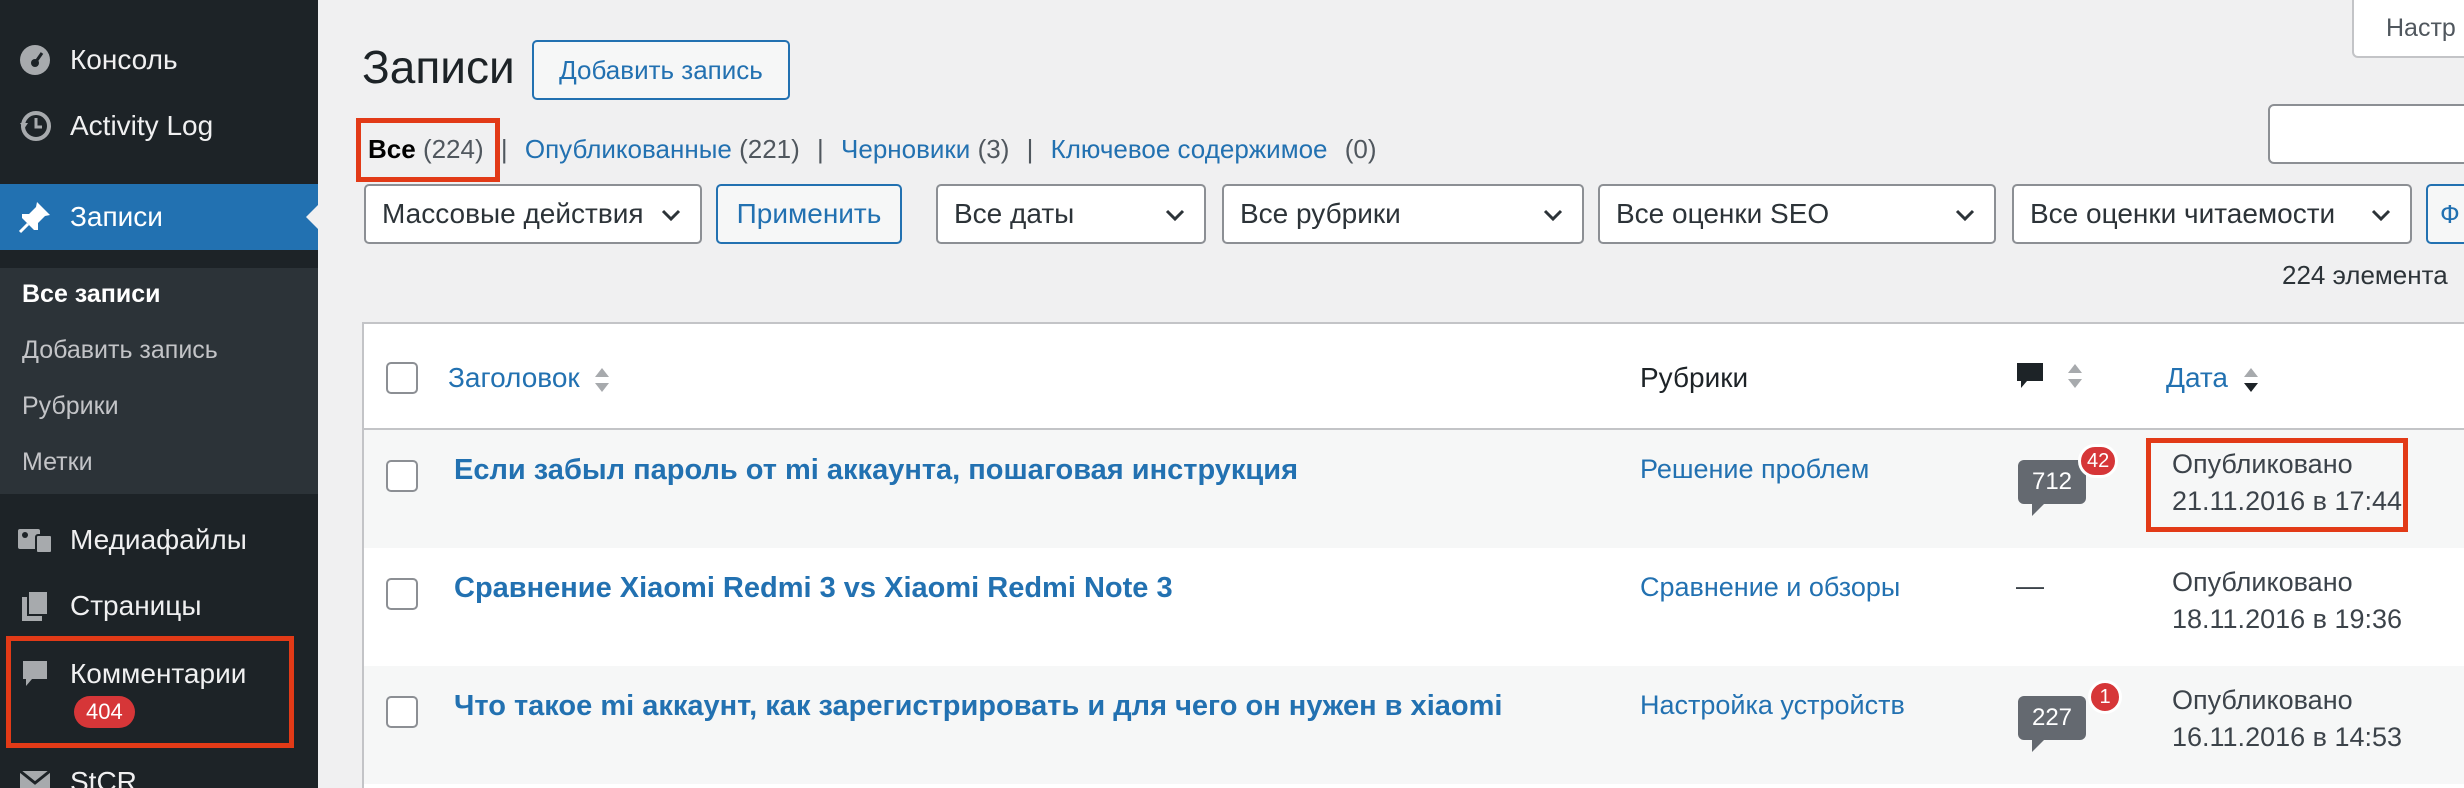  I want to click on no-comments: —, so click(2030, 585).